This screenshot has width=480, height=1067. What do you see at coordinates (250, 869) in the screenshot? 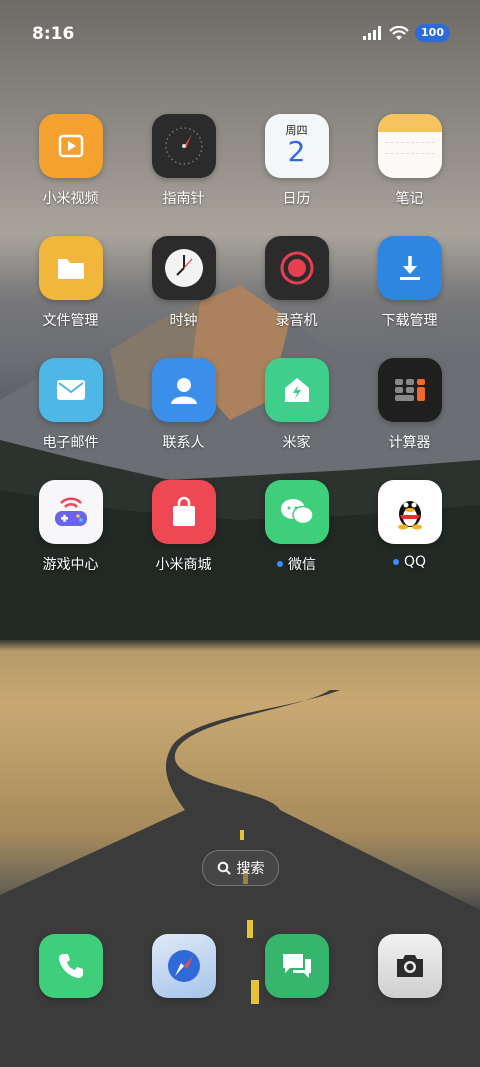
I see `search-label: 搜索` at bounding box center [250, 869].